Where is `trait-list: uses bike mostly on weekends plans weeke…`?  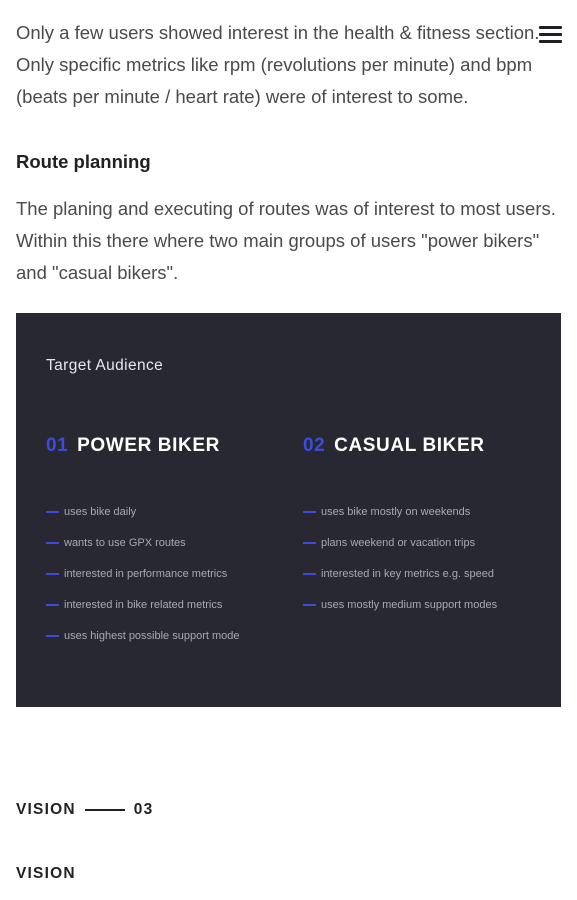
trait-list: uses bike mostly on weekends plans weeke… is located at coordinates (400, 558).